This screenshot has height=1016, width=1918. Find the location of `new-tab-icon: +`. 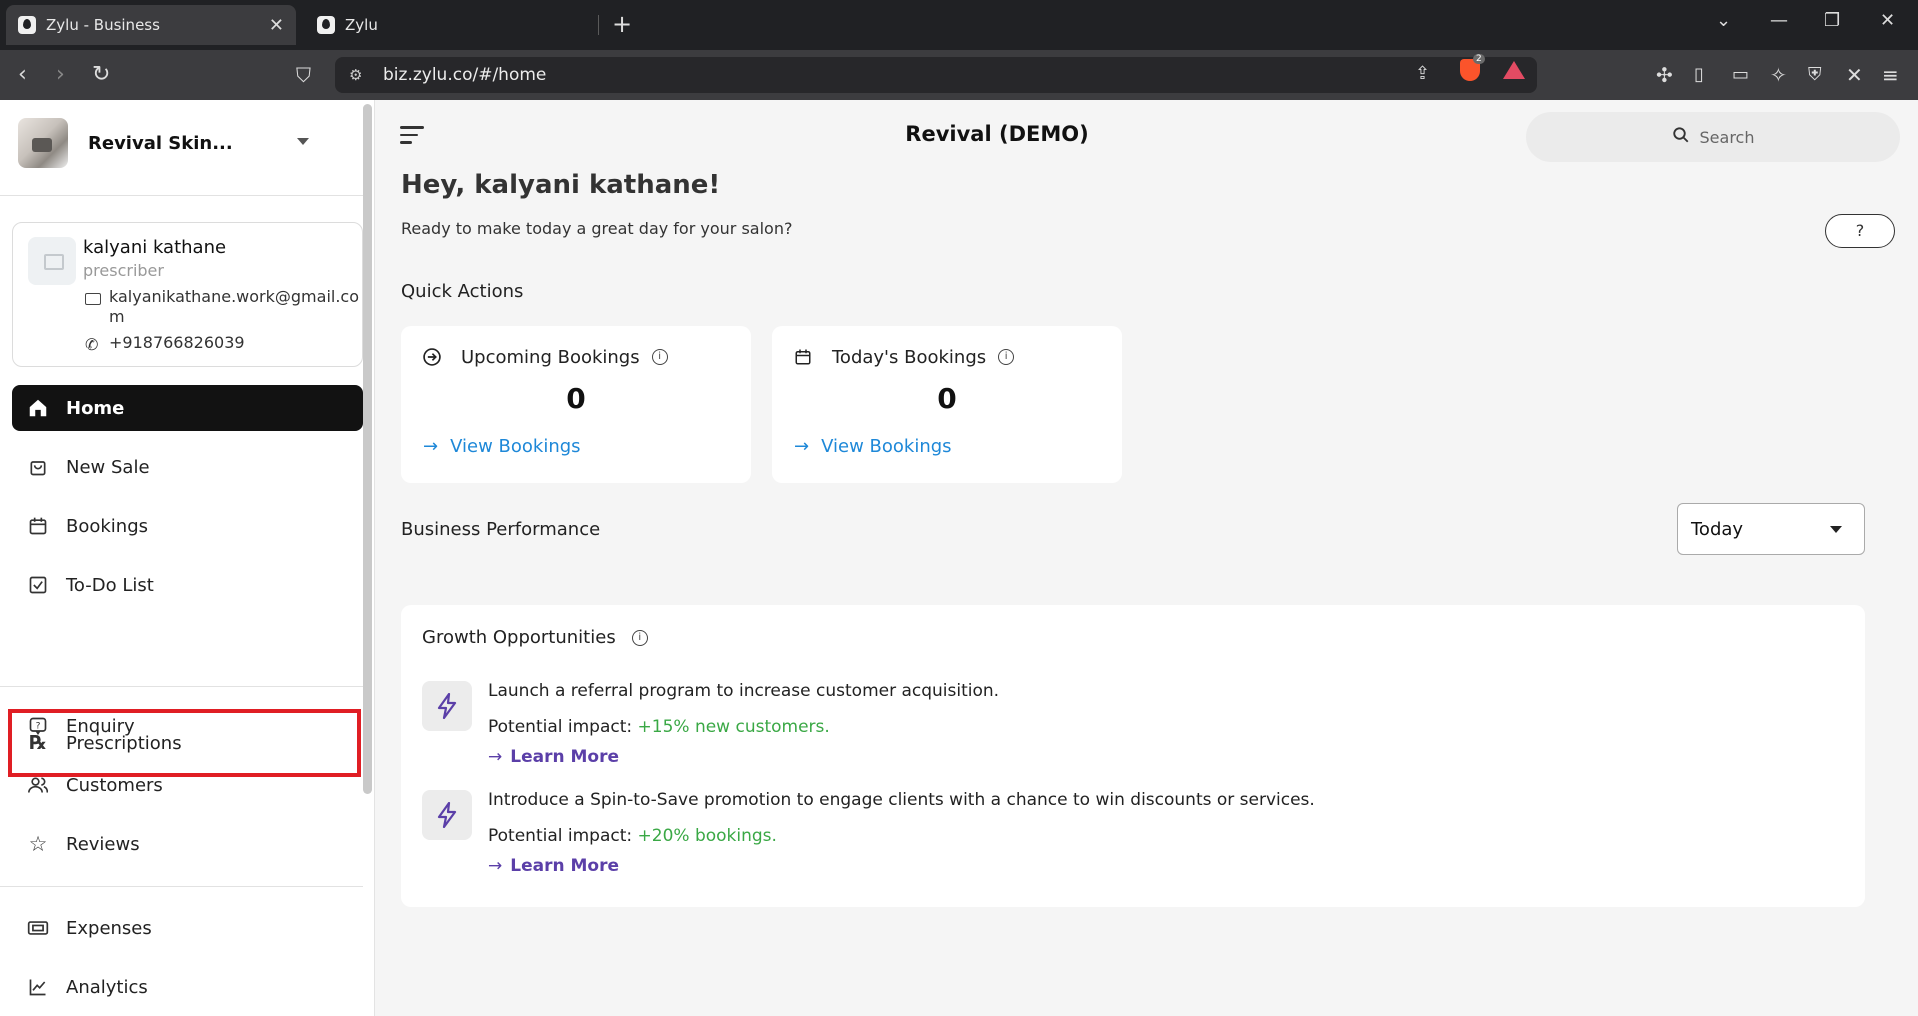

new-tab-icon: + is located at coordinates (622, 24).